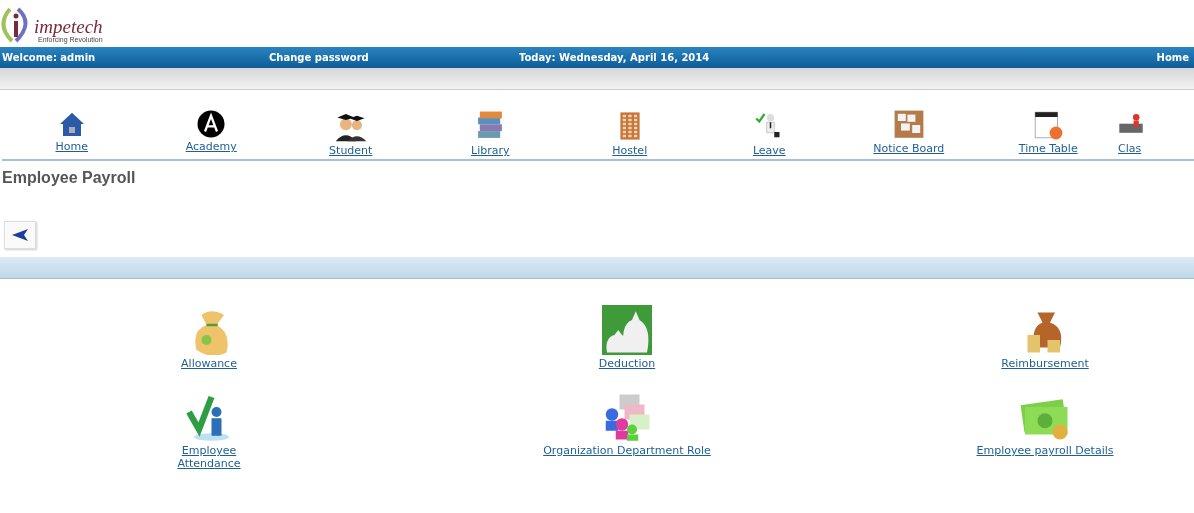  Describe the element at coordinates (769, 134) in the screenshot. I see `nav-link: Leave` at that location.